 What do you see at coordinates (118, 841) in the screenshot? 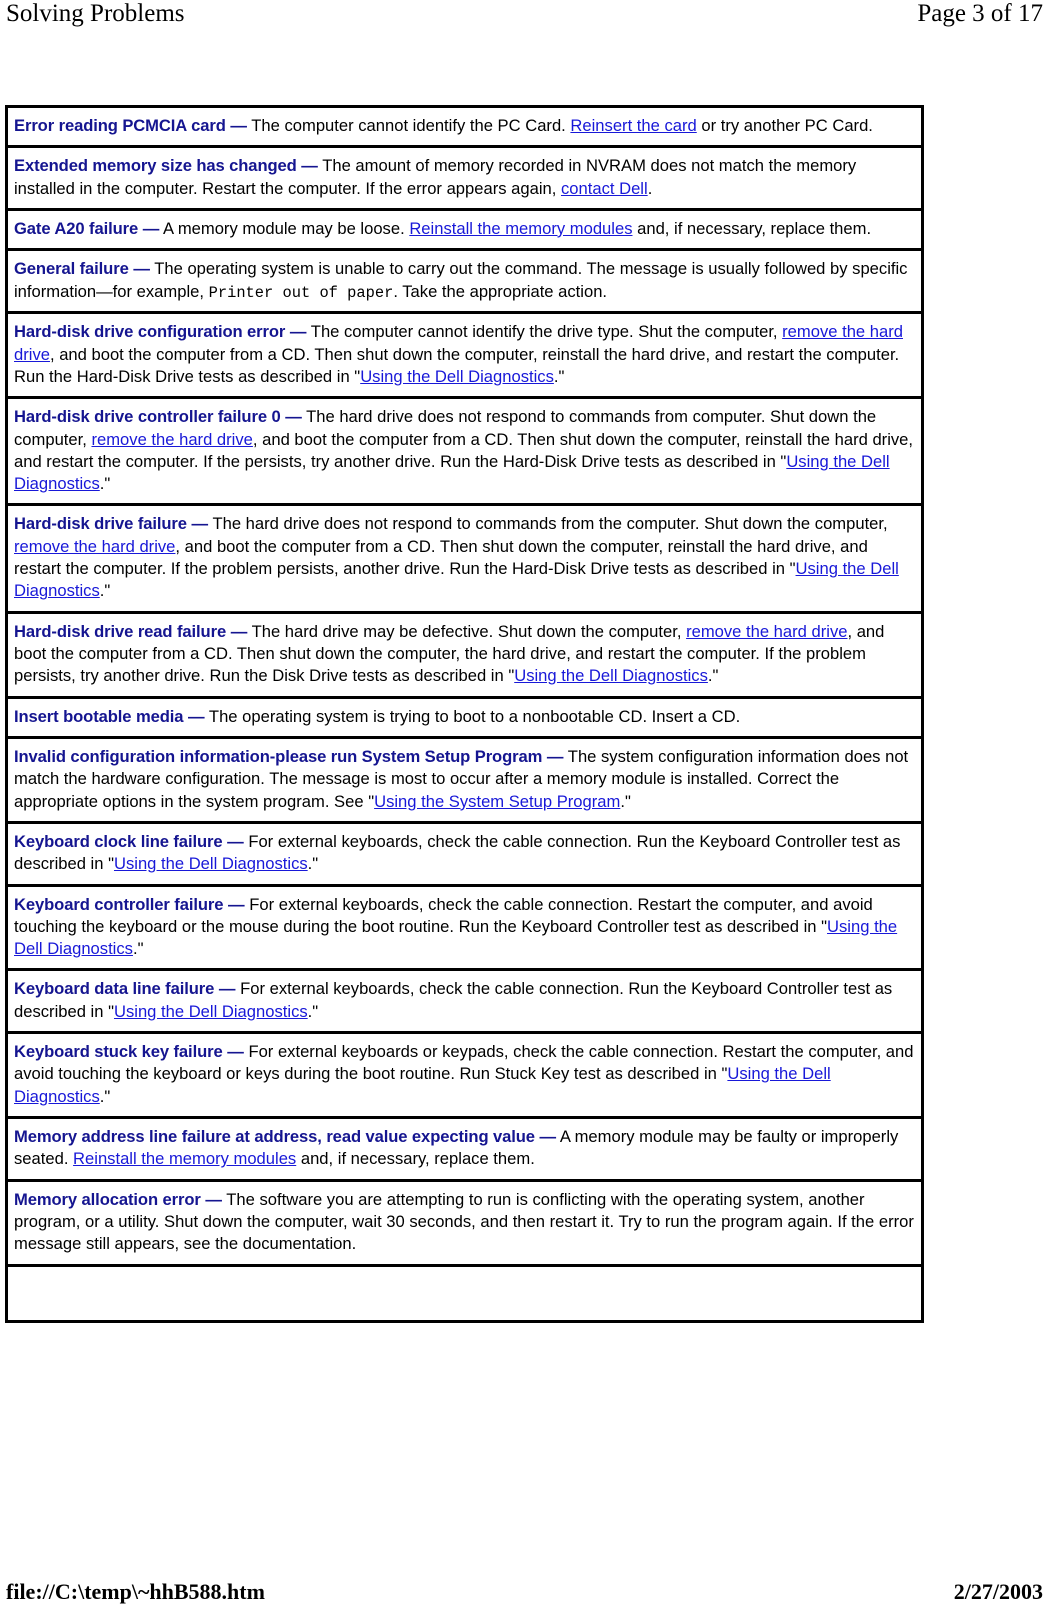
I see `error-message-term: Keyboard clock line failure` at bounding box center [118, 841].